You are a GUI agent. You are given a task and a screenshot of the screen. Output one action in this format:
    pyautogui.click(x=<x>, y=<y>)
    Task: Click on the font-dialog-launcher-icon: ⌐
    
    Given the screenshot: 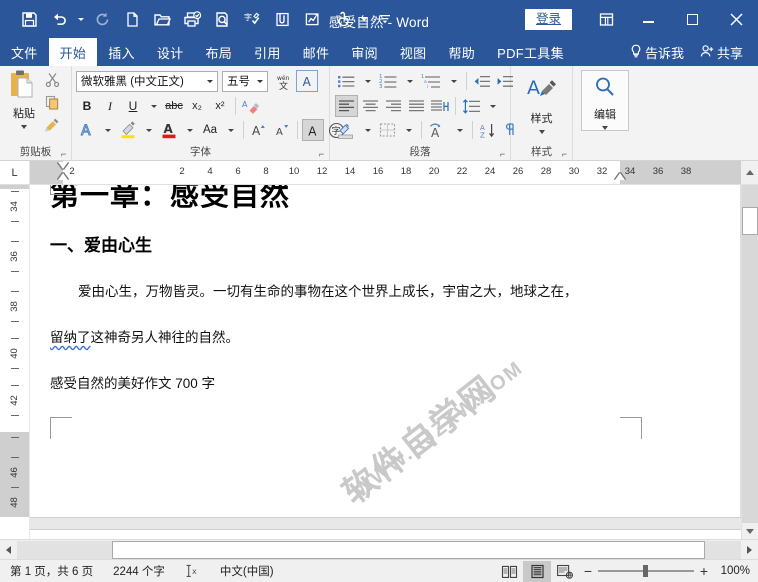 What is the action you would take?
    pyautogui.click(x=321, y=154)
    